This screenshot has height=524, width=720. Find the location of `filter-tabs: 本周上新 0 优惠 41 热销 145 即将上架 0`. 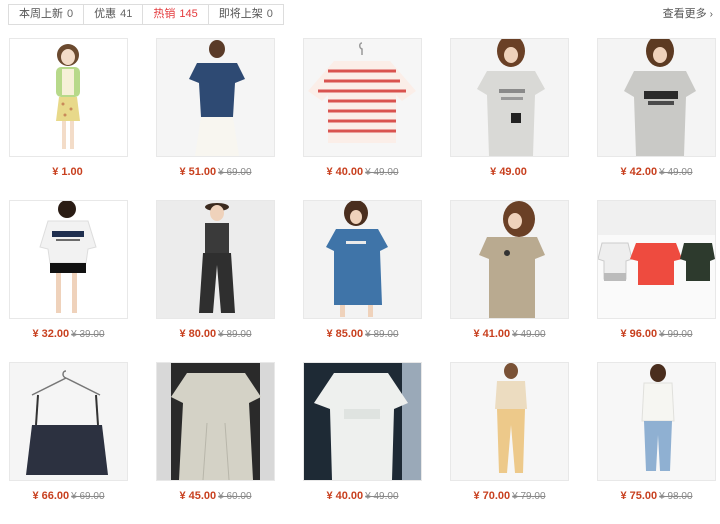

filter-tabs: 本周上新 0 优惠 41 热销 145 即将上架 0 is located at coordinates (146, 14).